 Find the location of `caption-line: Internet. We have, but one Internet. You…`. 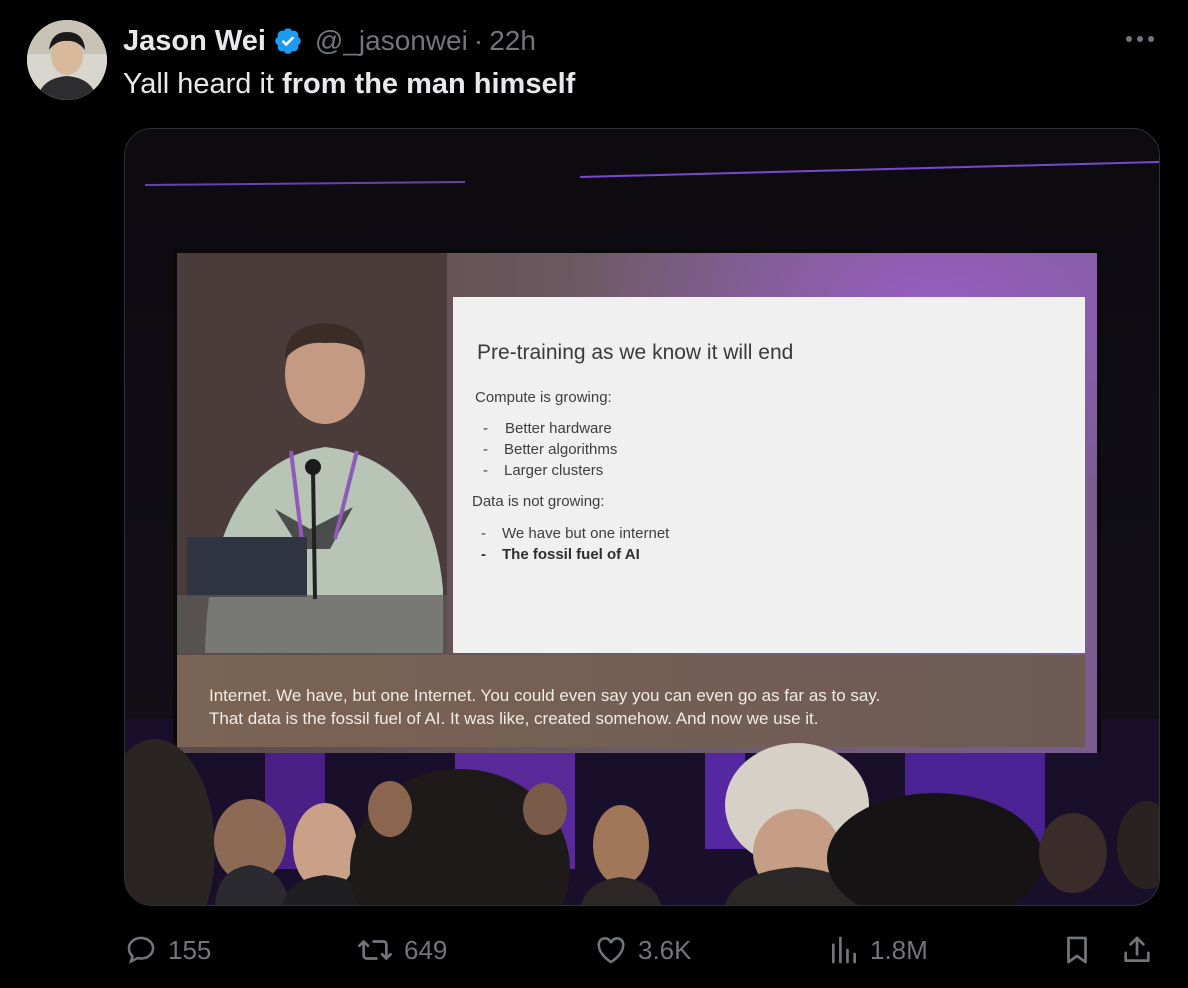

caption-line: Internet. We have, but one Internet. You… is located at coordinates (545, 695).